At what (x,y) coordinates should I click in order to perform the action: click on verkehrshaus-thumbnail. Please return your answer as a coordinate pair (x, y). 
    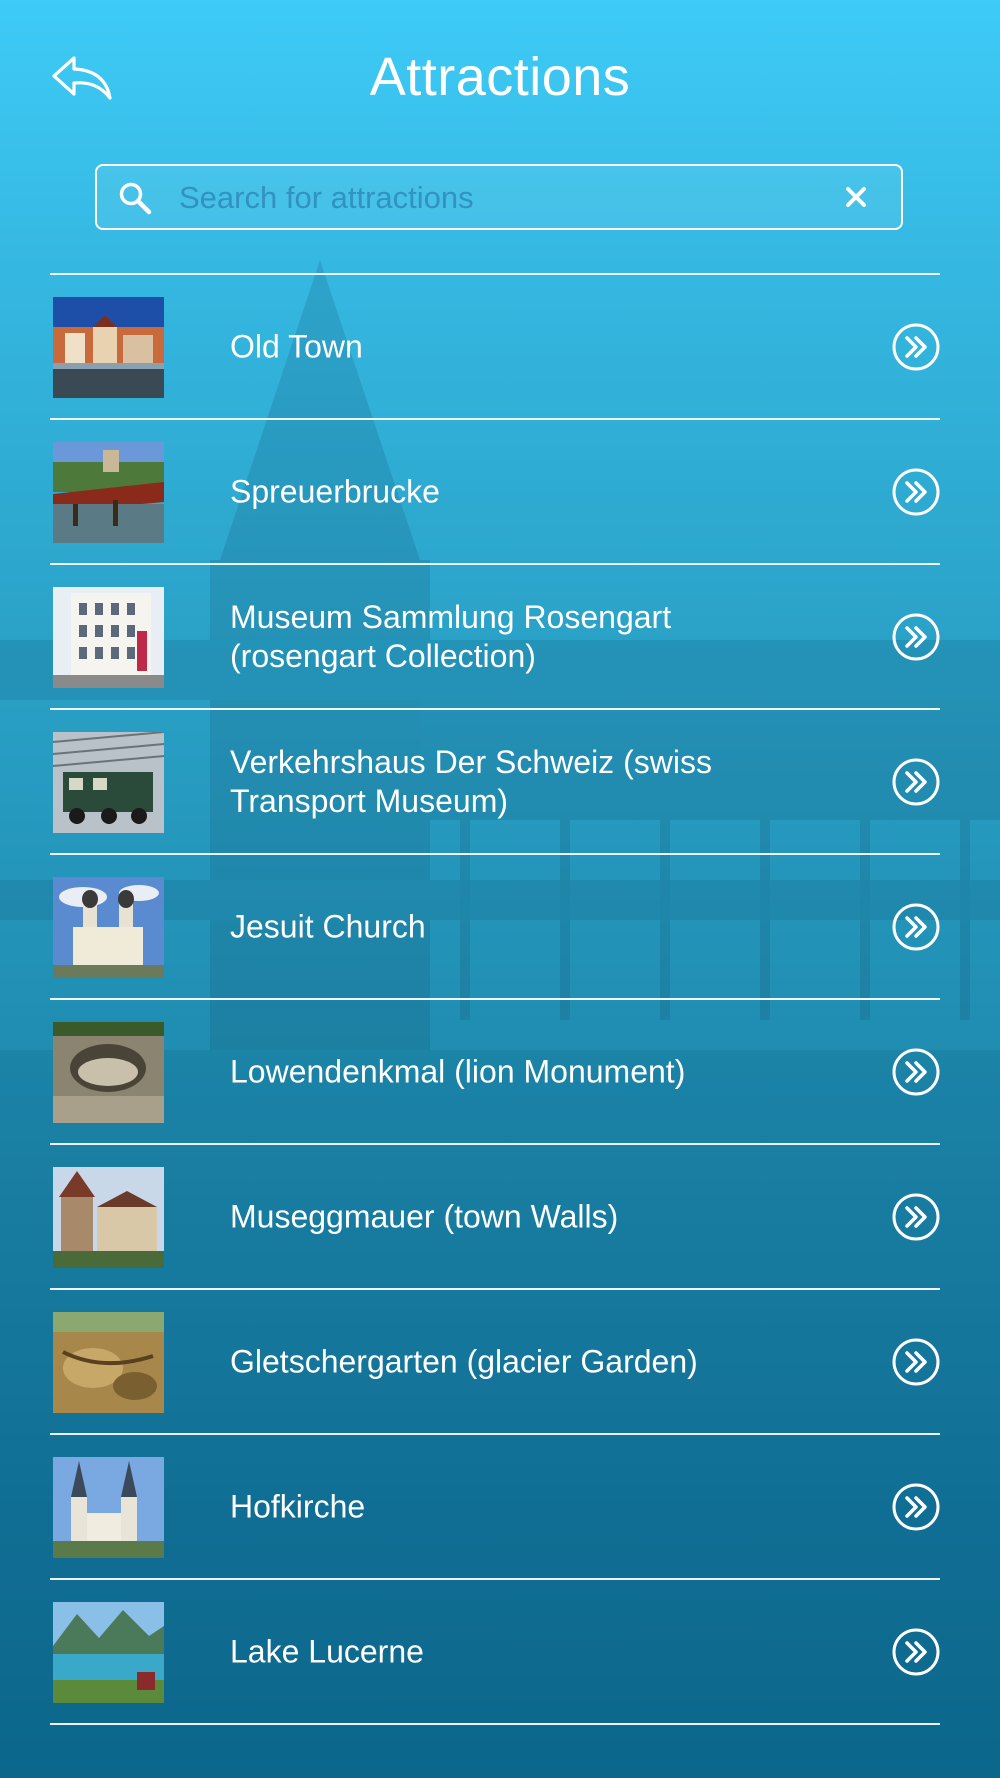
    Looking at the image, I should click on (108, 782).